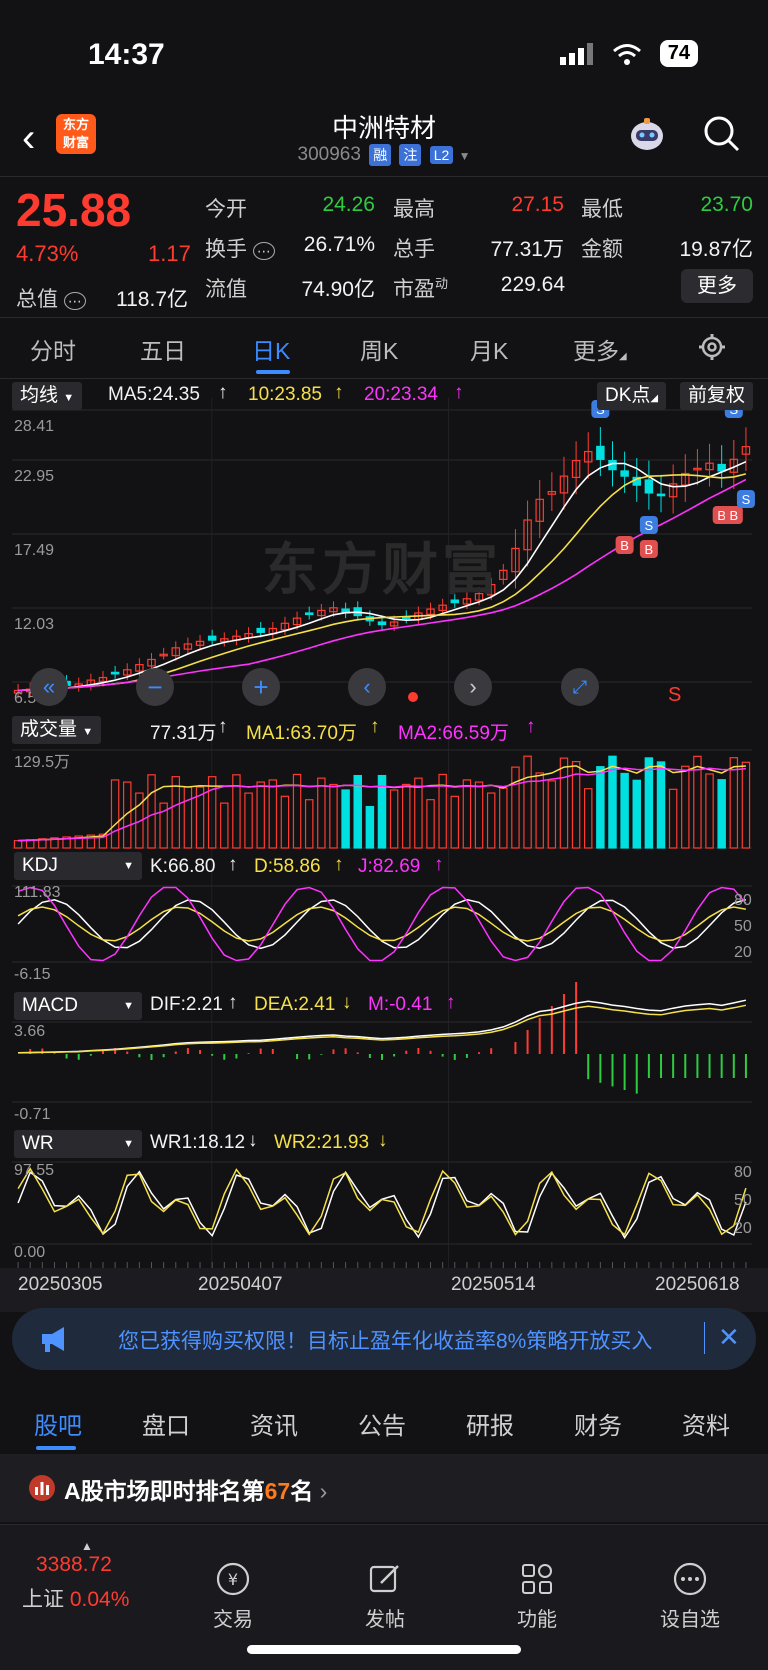 This screenshot has height=1670, width=768. Describe the element at coordinates (87, 1546) in the screenshot. I see `triangle-up-icon: ▲` at that location.